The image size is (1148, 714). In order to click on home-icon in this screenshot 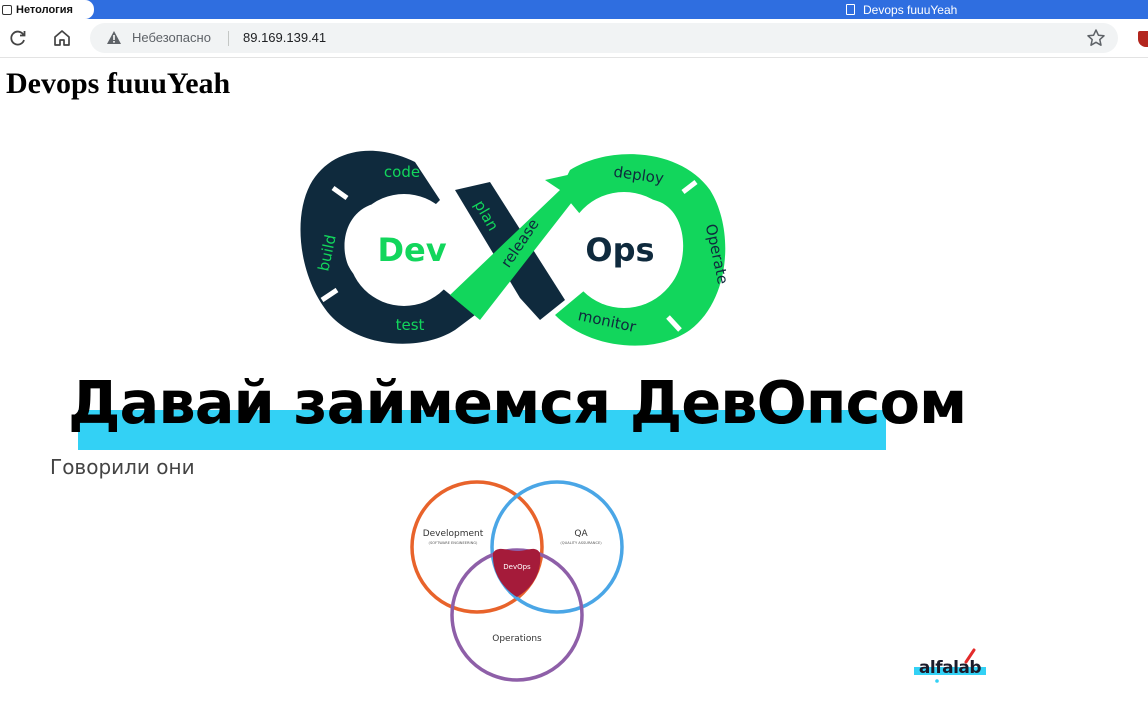, I will do `click(62, 38)`.